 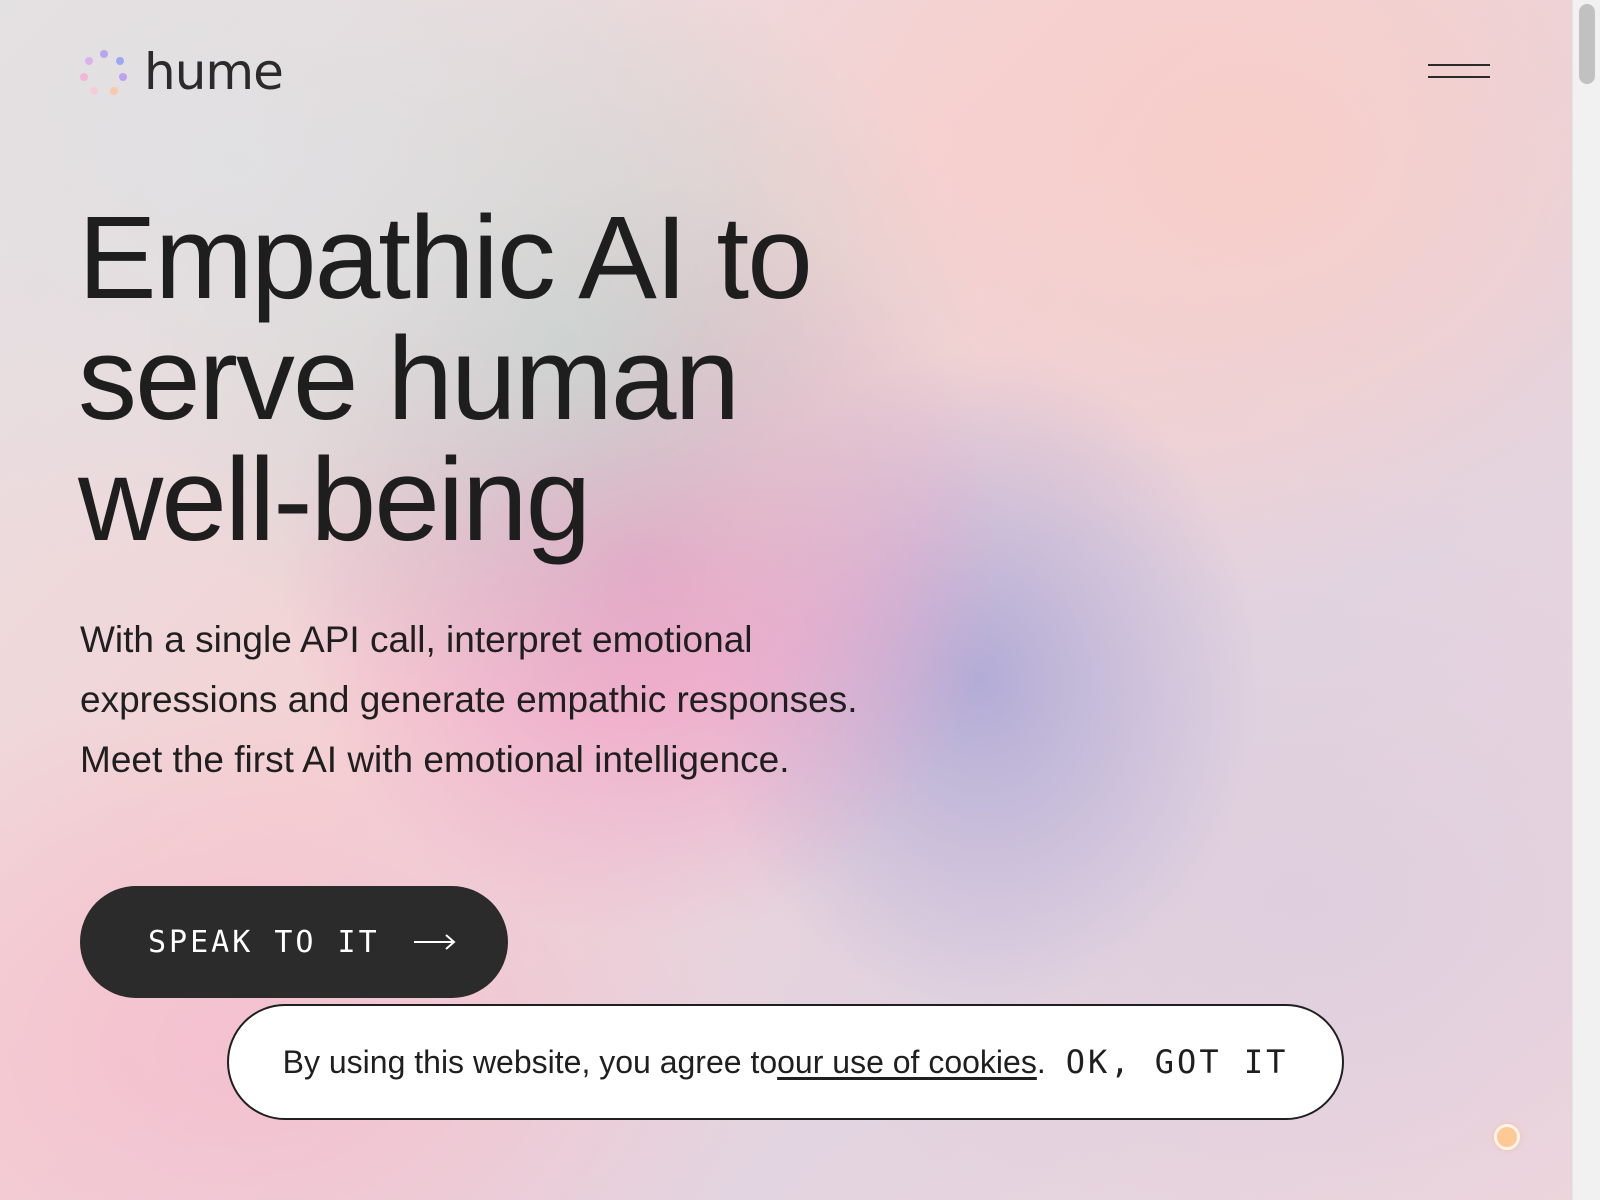 I want to click on page-scrollbar, so click(x=1586, y=600).